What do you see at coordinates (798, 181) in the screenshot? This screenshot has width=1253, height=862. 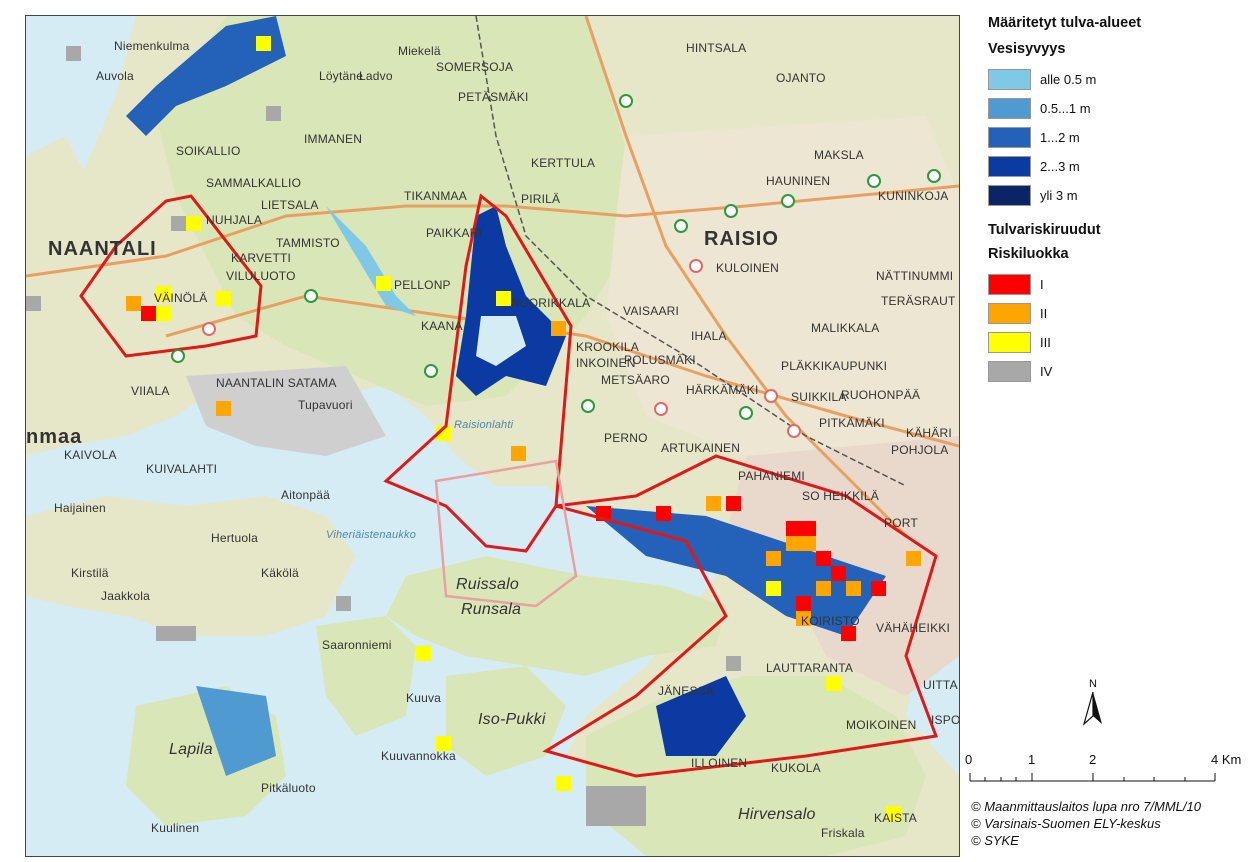 I see `place-label-hauninen: HAUNINEN` at bounding box center [798, 181].